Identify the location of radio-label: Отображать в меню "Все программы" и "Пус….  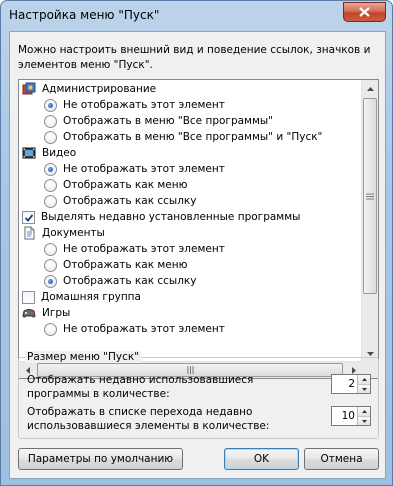
(193, 137).